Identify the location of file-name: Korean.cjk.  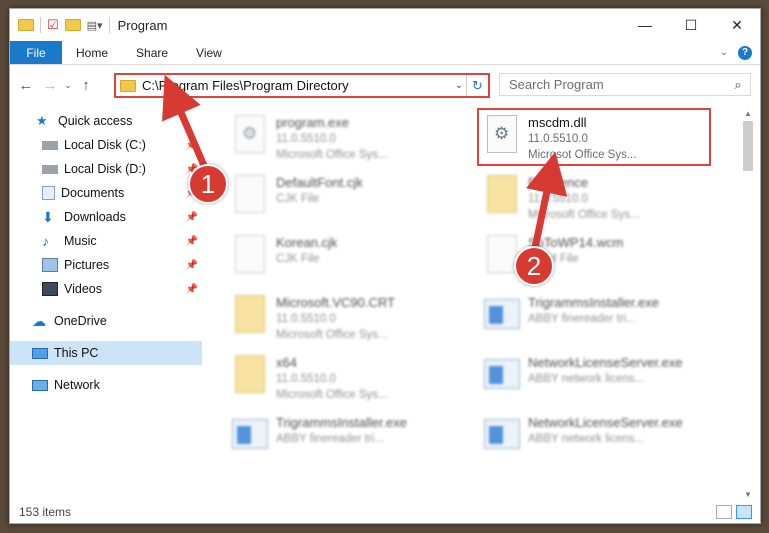
(307, 242).